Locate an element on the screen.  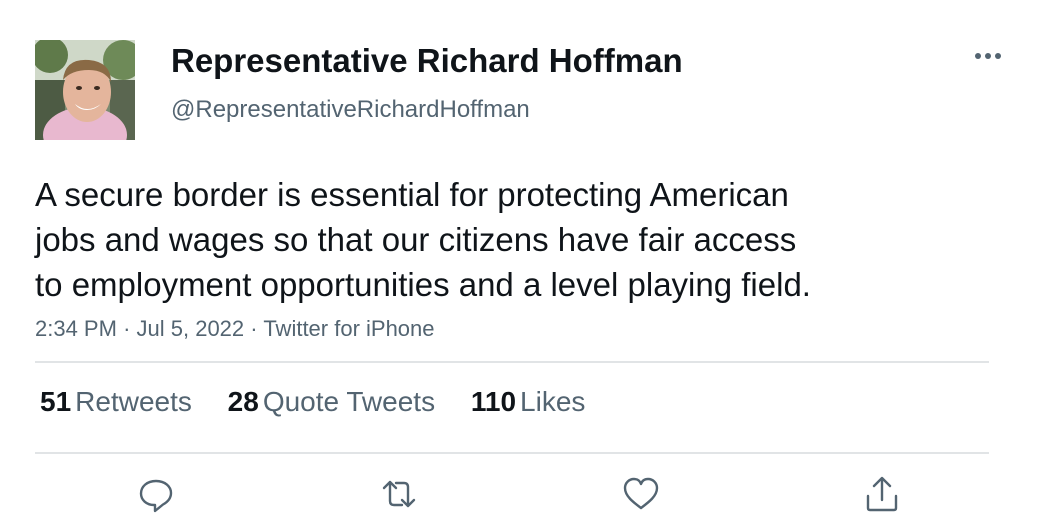
author-handle: @RepresentativeRichardHoffman is located at coordinates (350, 110).